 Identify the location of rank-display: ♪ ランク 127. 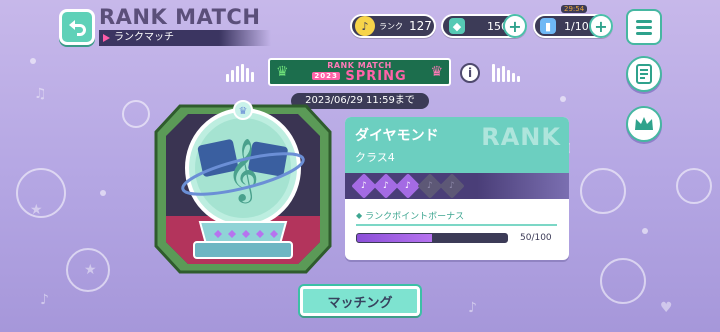
(393, 26).